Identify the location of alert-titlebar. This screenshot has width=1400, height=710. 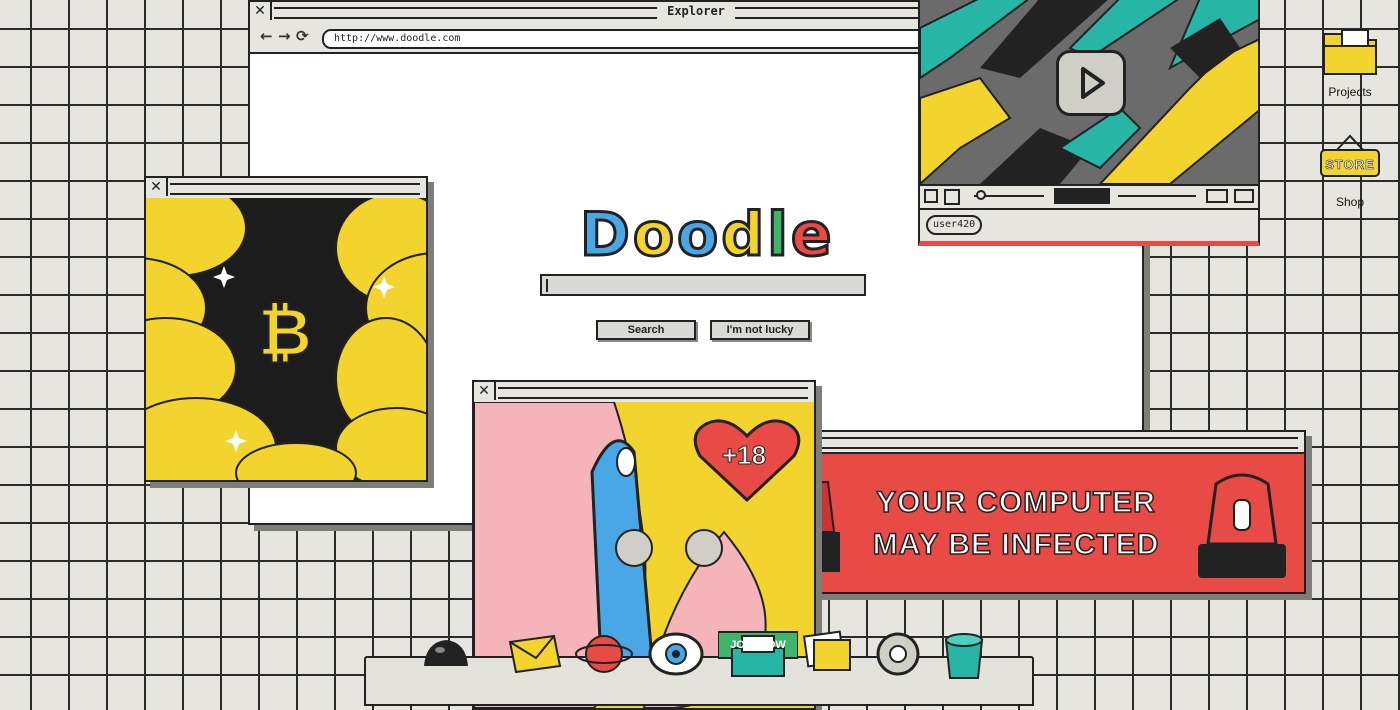
(1056, 442).